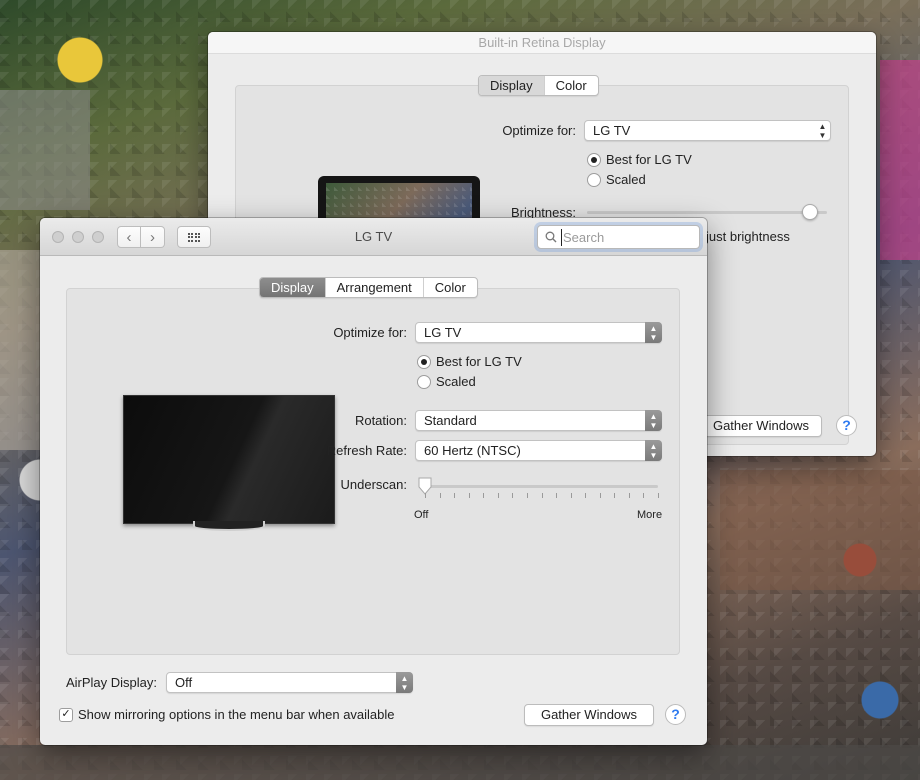 Image resolution: width=920 pixels, height=780 pixels. What do you see at coordinates (707, 212) in the screenshot?
I see `brightness-slider` at bounding box center [707, 212].